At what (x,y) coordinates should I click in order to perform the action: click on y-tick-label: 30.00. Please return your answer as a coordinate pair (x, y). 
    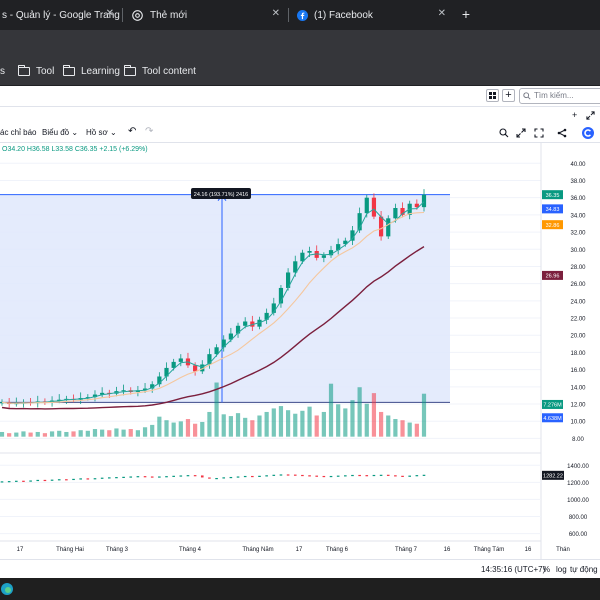
    Looking at the image, I should click on (578, 251).